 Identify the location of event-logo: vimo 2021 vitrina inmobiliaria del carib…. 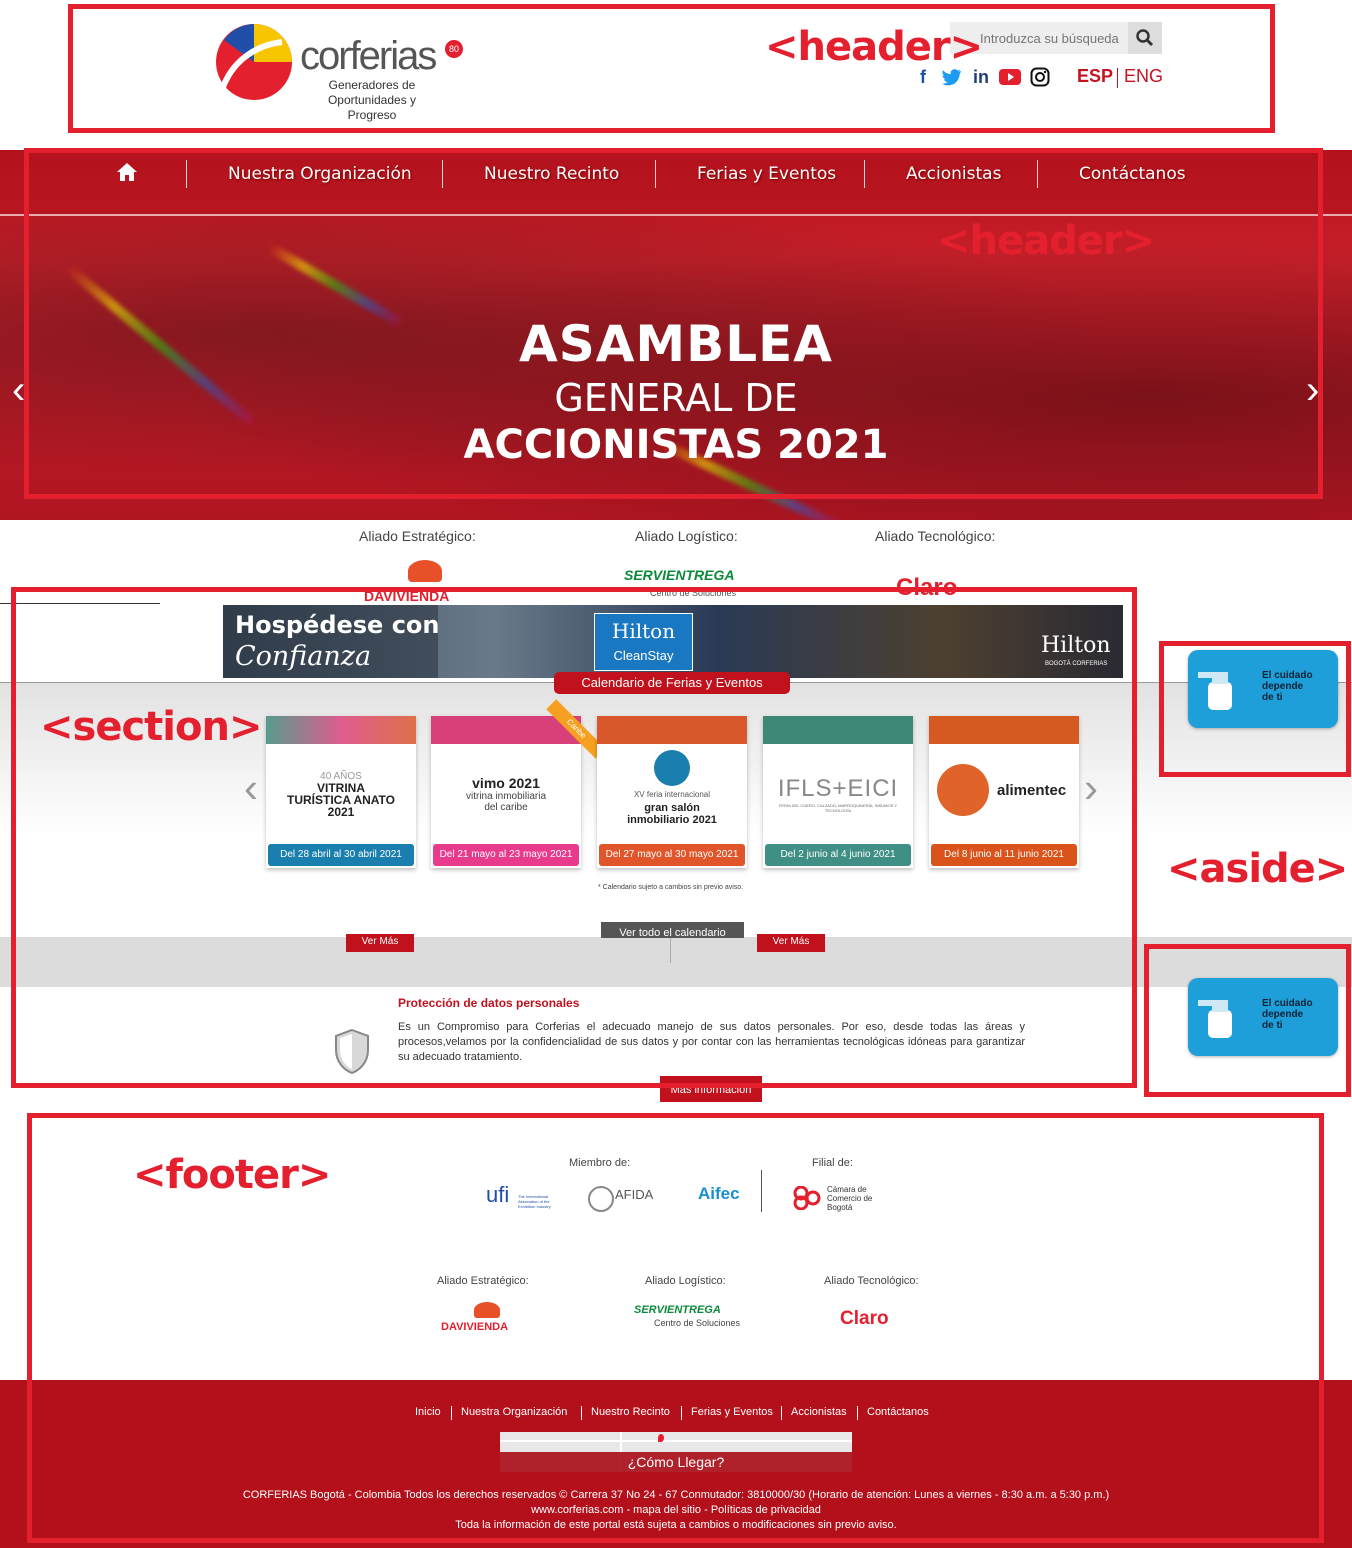
(506, 794).